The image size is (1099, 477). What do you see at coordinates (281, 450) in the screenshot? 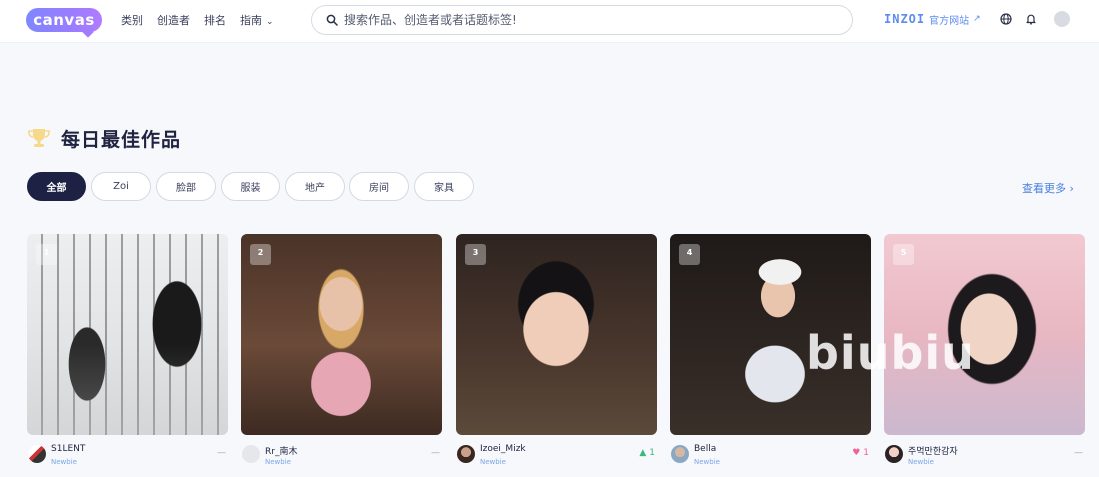
I see `author-name: Rr_南木` at bounding box center [281, 450].